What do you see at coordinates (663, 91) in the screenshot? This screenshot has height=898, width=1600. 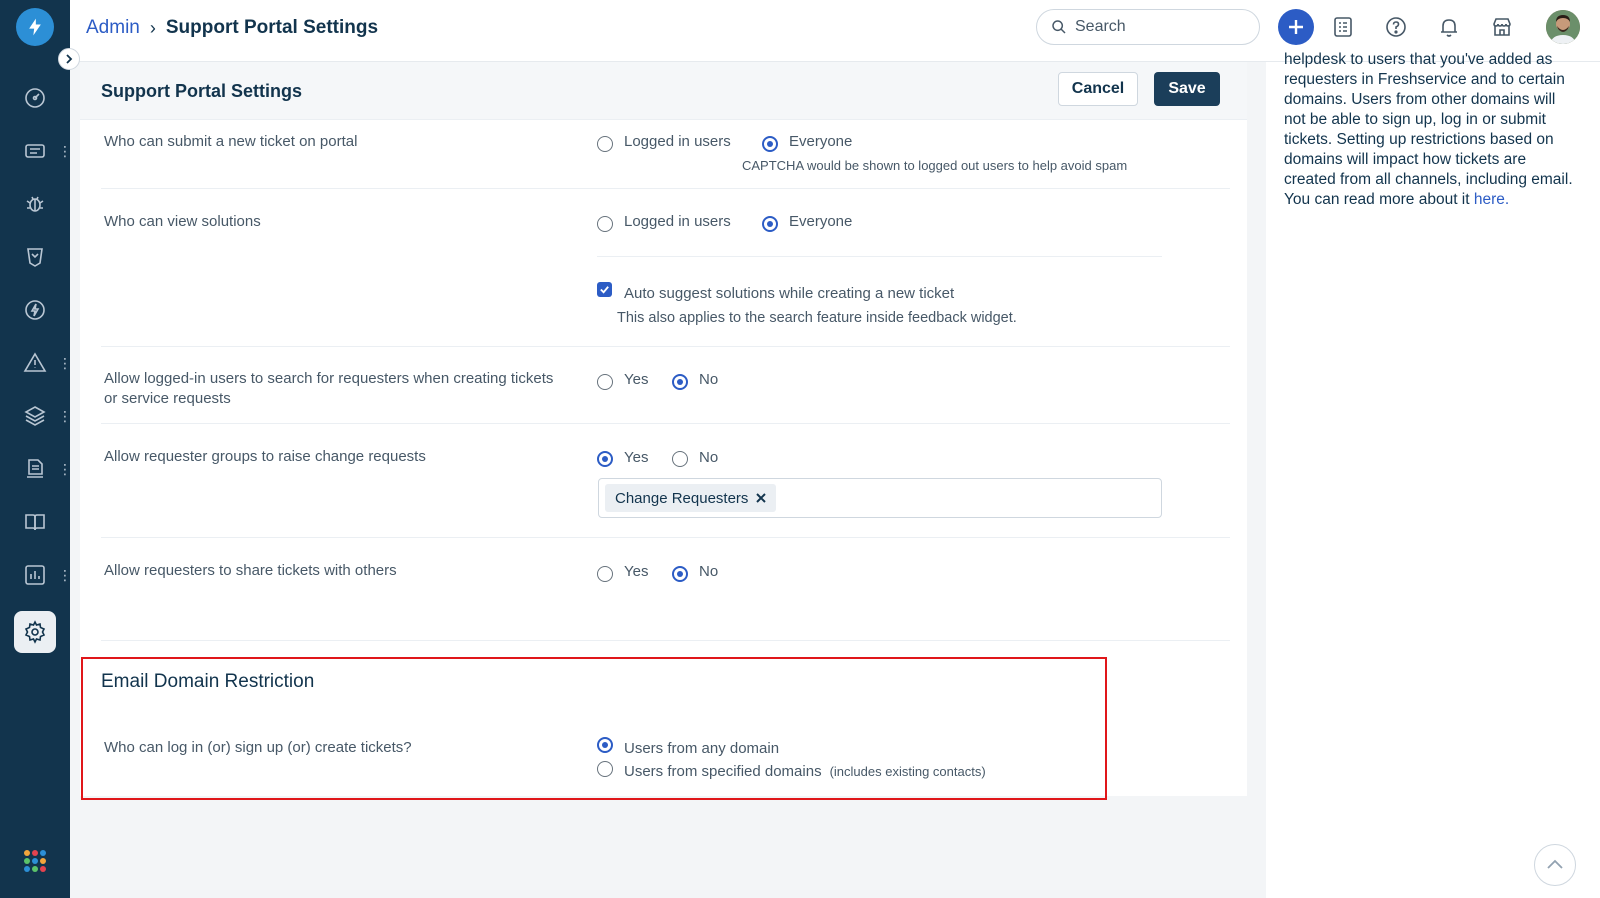 I see `card-header: Support Portal Settings Cancel Save` at bounding box center [663, 91].